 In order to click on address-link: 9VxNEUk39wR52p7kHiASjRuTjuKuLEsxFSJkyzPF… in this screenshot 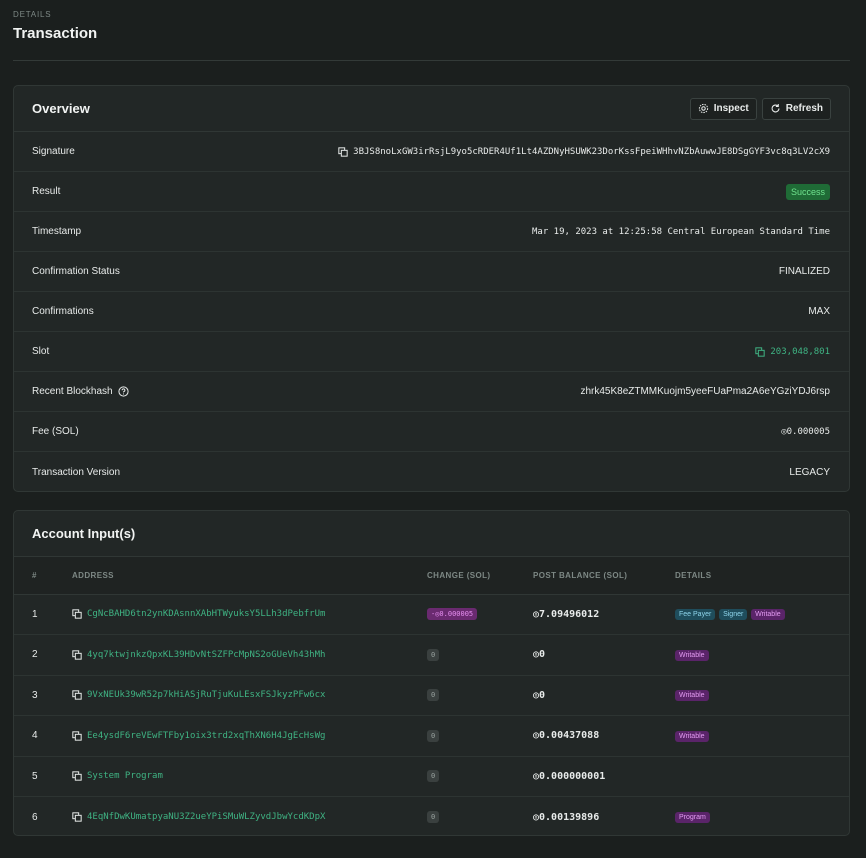, I will do `click(206, 695)`.